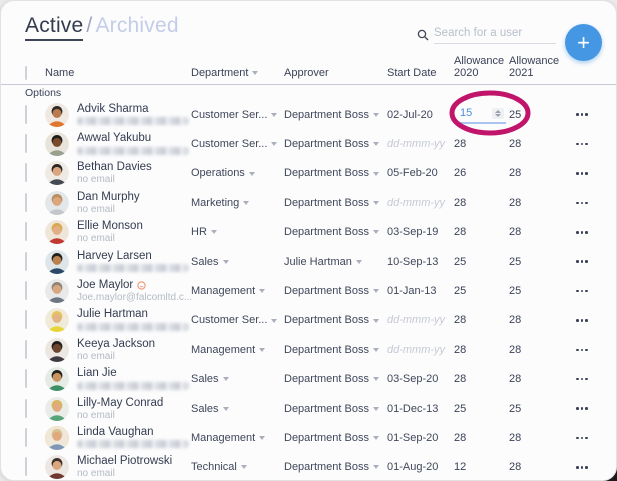 This screenshot has width=617, height=481. What do you see at coordinates (237, 73) in the screenshot?
I see `column-department: Department` at bounding box center [237, 73].